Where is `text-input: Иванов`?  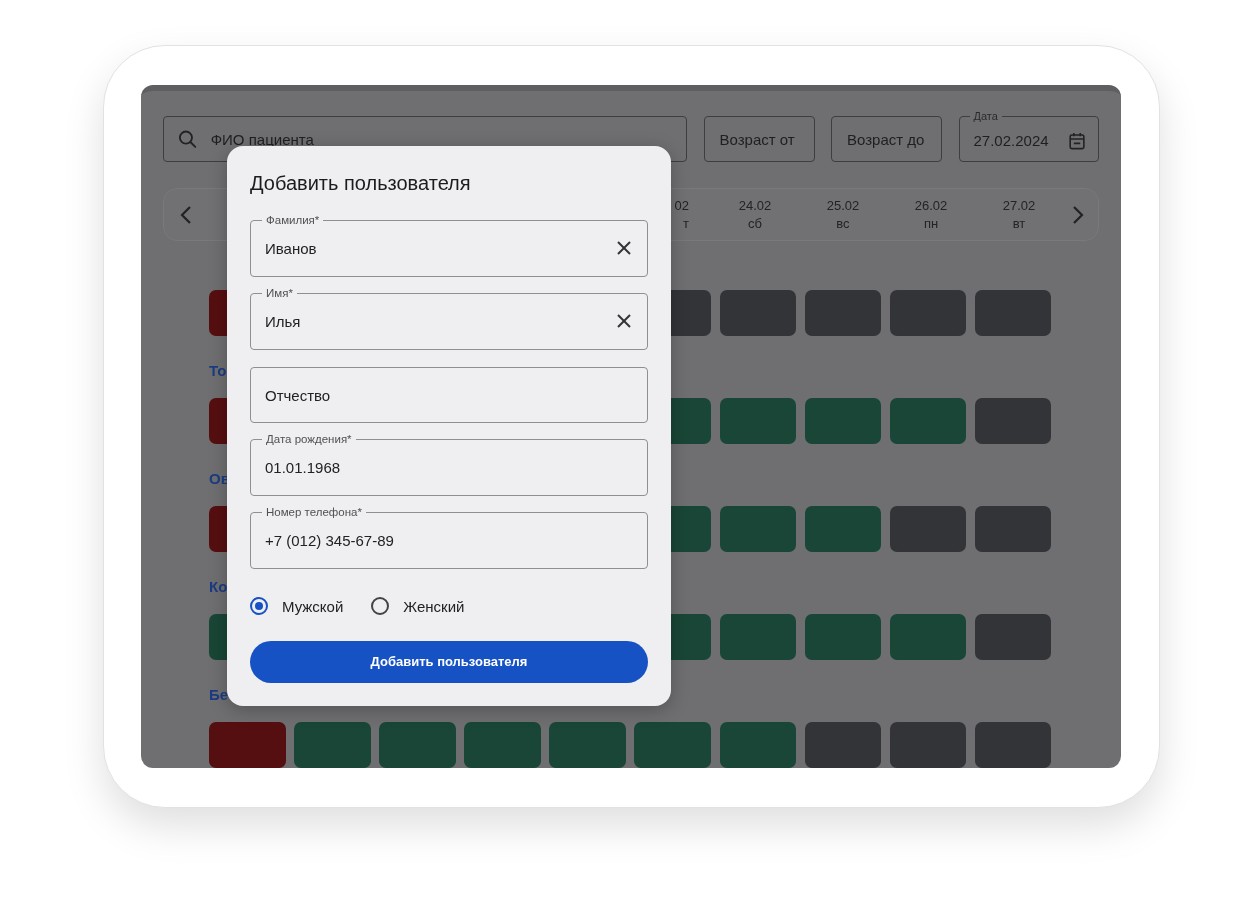 text-input: Иванов is located at coordinates (437, 248).